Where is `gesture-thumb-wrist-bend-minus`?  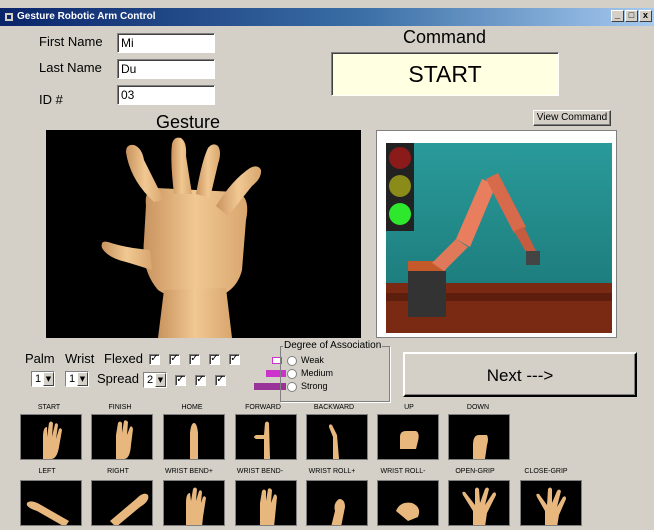 gesture-thumb-wrist-bend-minus is located at coordinates (266, 503).